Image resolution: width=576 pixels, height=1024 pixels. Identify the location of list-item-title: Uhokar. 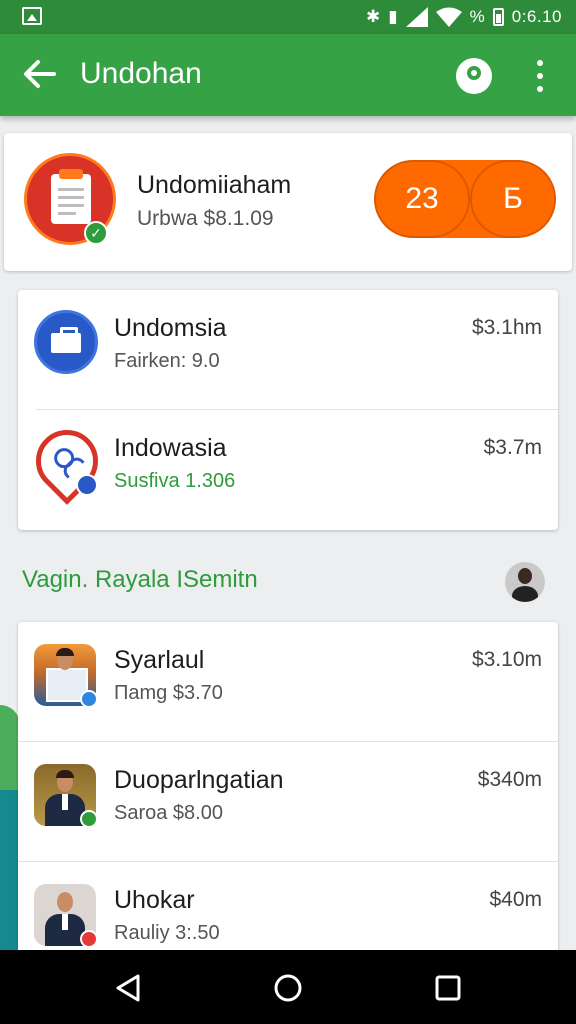
(154, 900).